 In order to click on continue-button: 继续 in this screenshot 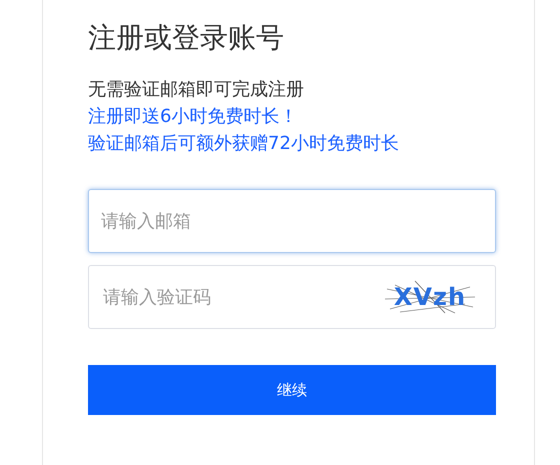, I will do `click(292, 390)`.